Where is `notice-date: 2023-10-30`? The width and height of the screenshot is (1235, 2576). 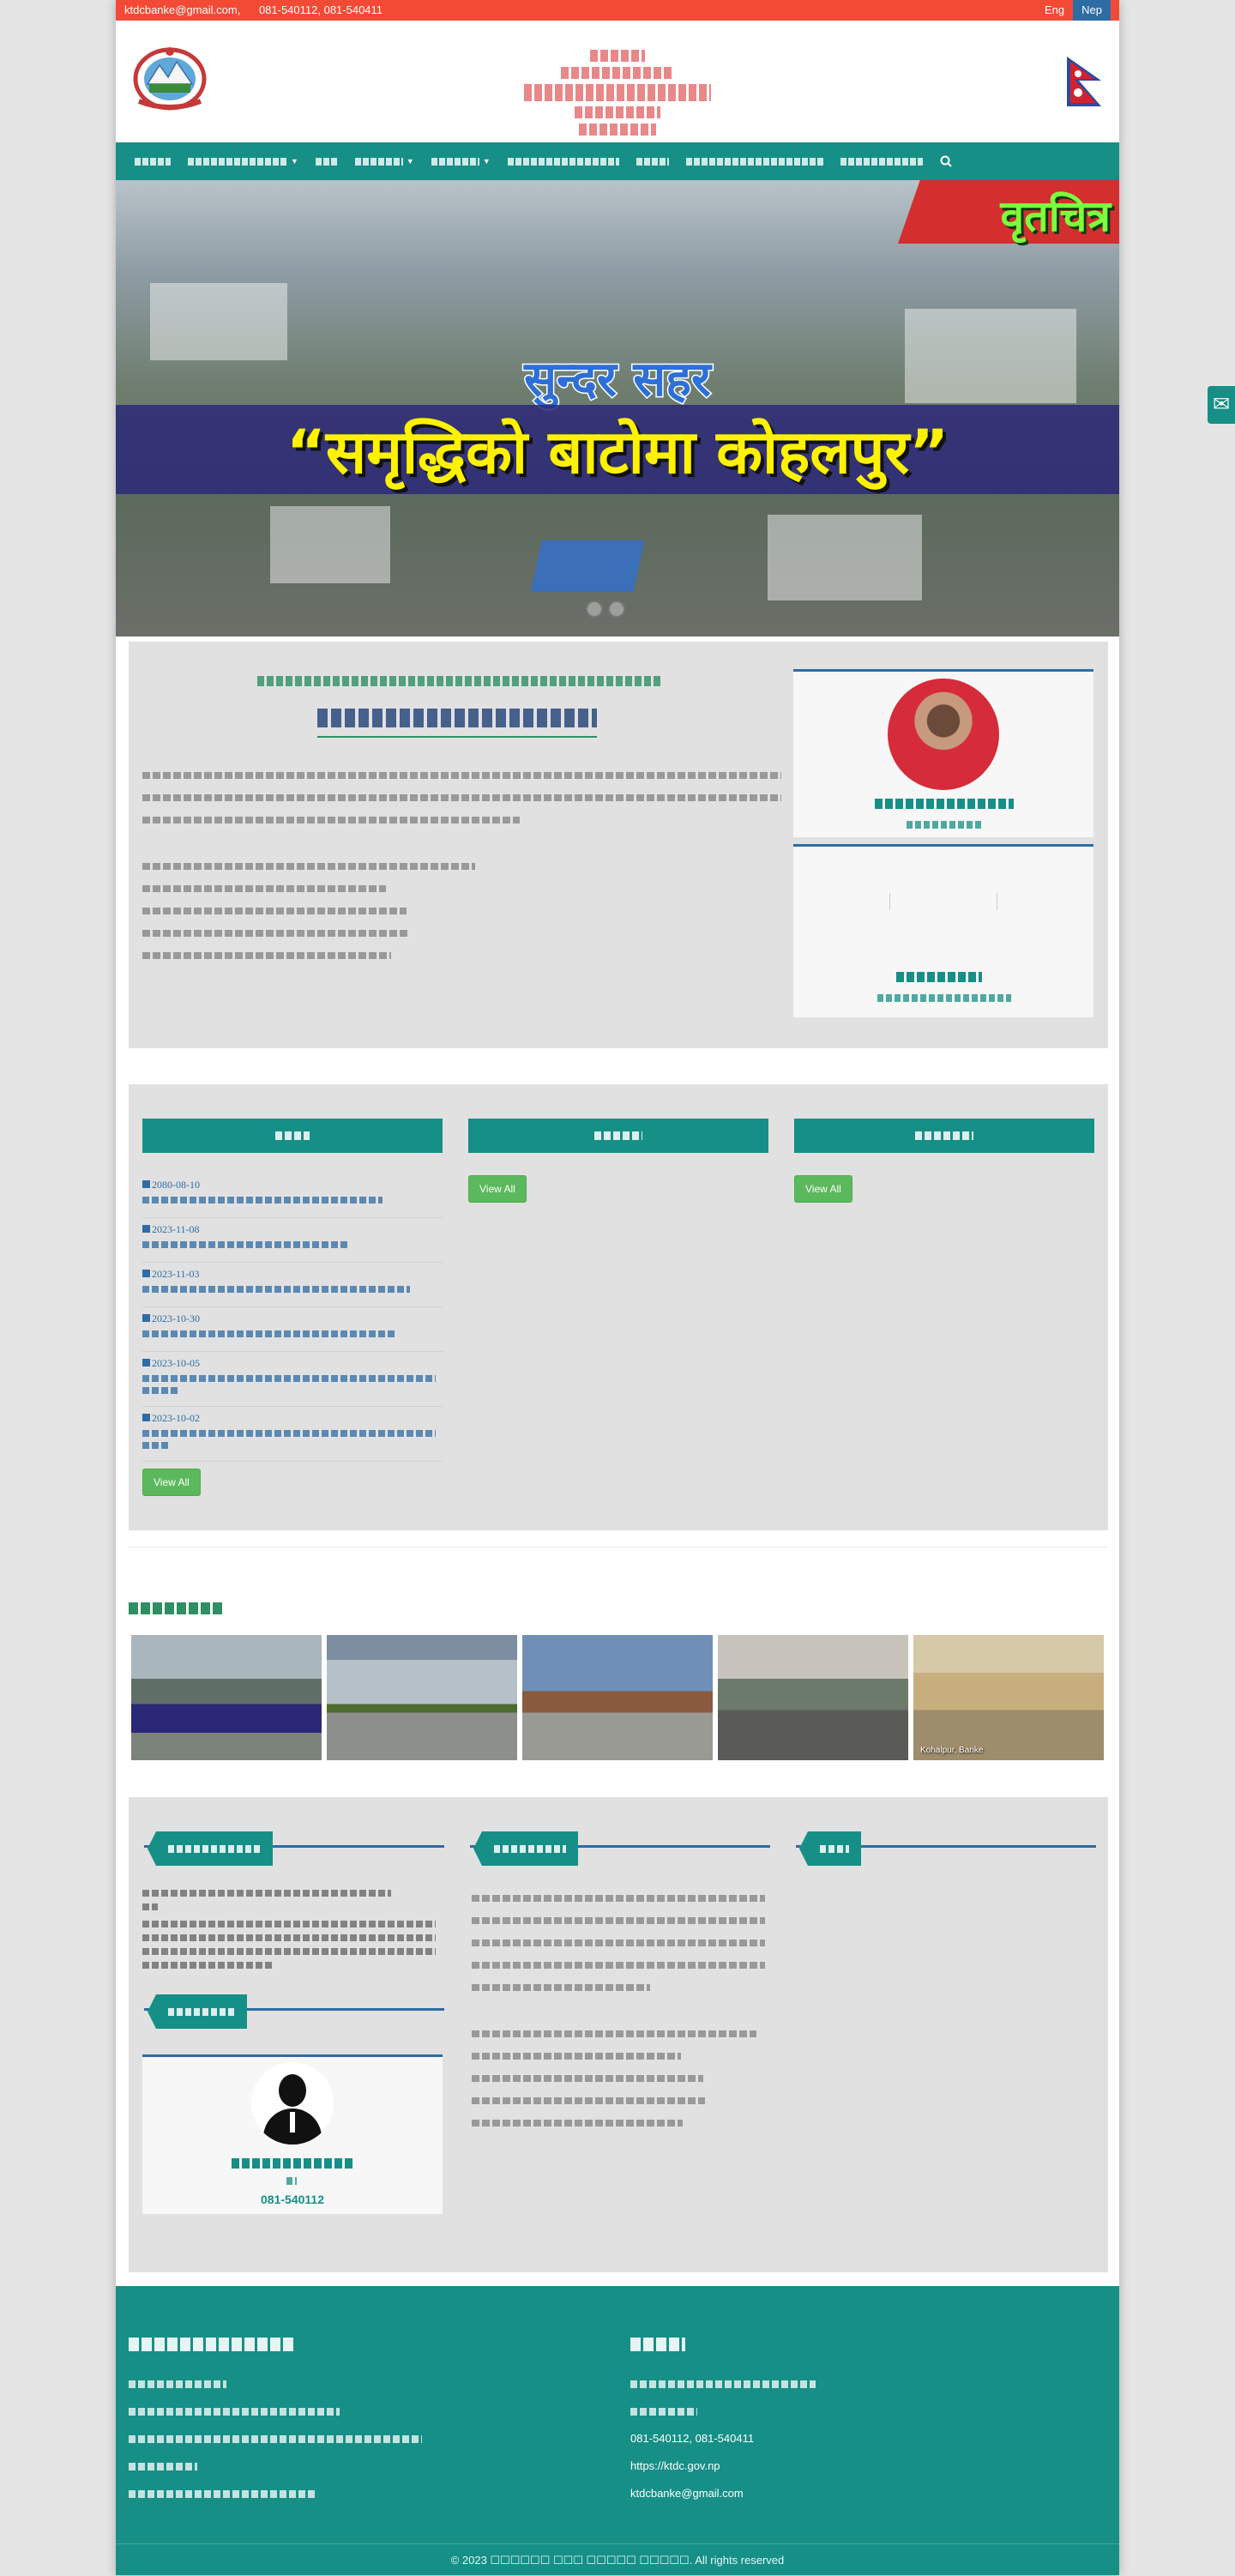 notice-date: 2023-10-30 is located at coordinates (292, 1318).